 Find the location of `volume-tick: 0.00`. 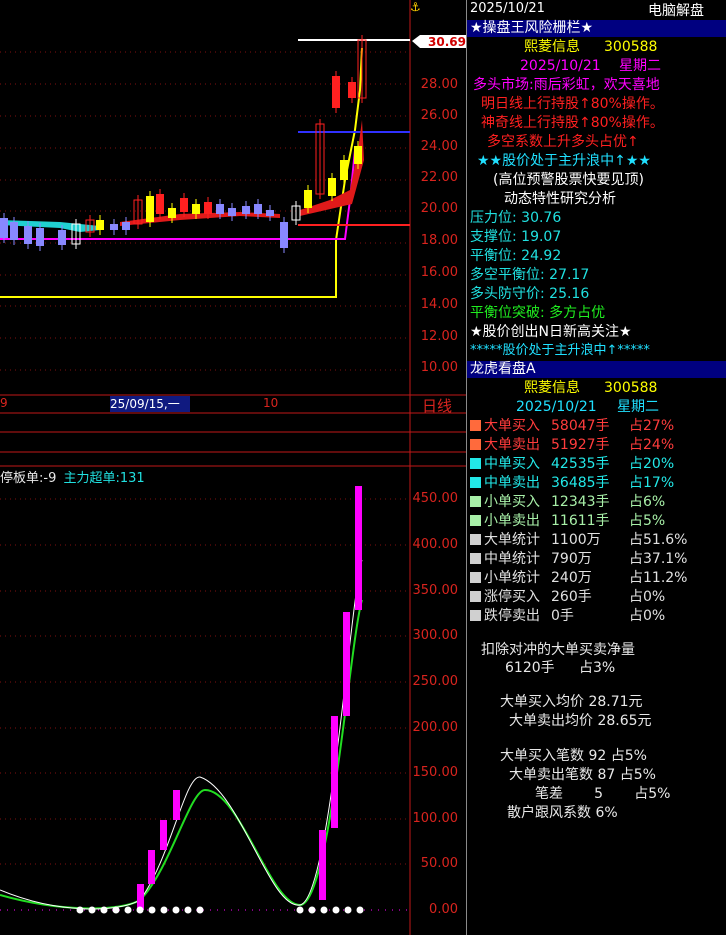

volume-tick: 0.00 is located at coordinates (443, 909).